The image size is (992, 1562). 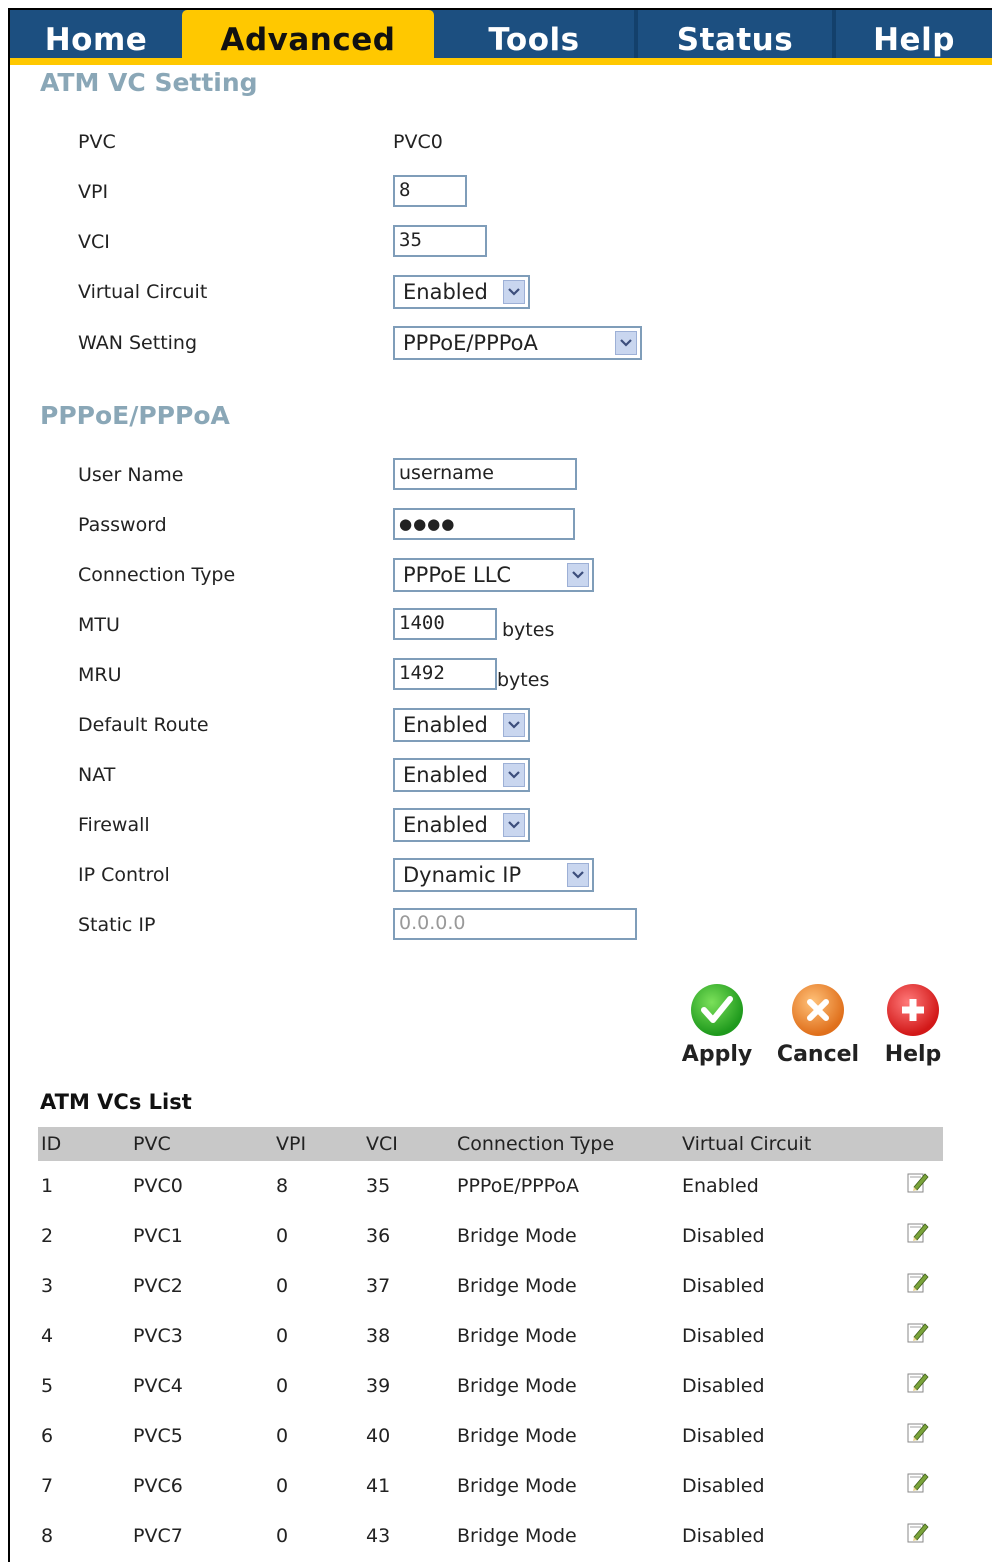 What do you see at coordinates (124, 875) in the screenshot?
I see `ip-control-label: IP Control` at bounding box center [124, 875].